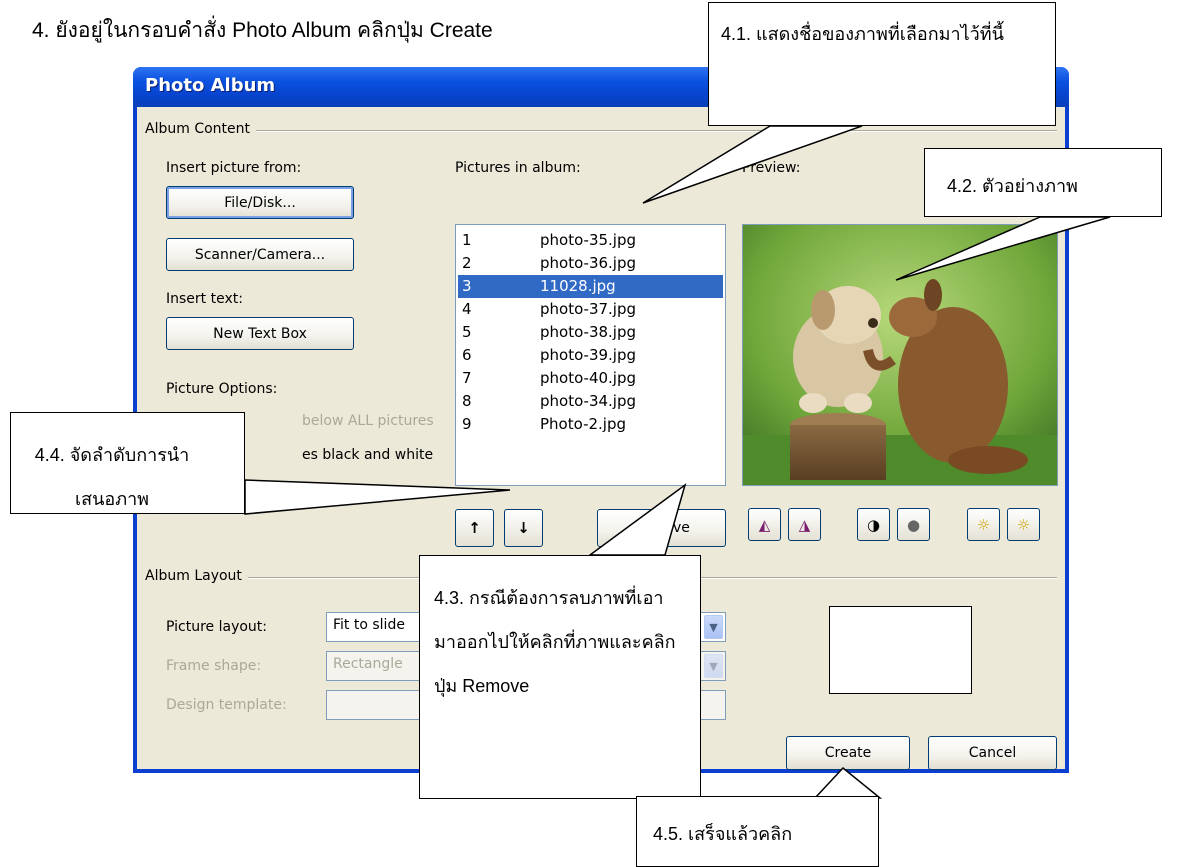  What do you see at coordinates (862, 34) in the screenshot?
I see `callout-4-1-text: 4.1. แสดงชื่อของภาพที่เลือกมาไว้ที่นี้` at bounding box center [862, 34].